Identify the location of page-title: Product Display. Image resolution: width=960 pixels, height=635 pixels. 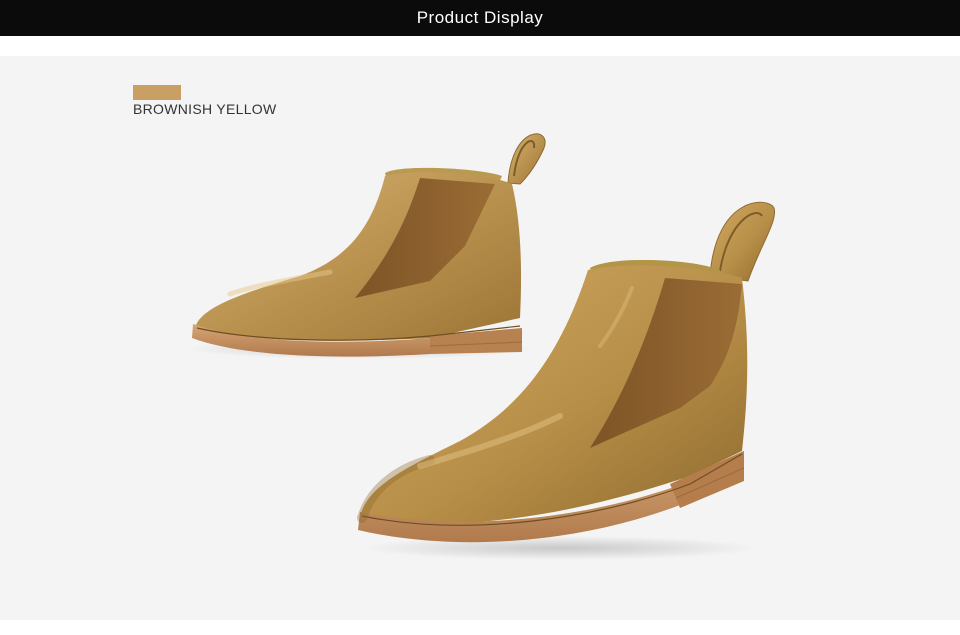
(480, 17).